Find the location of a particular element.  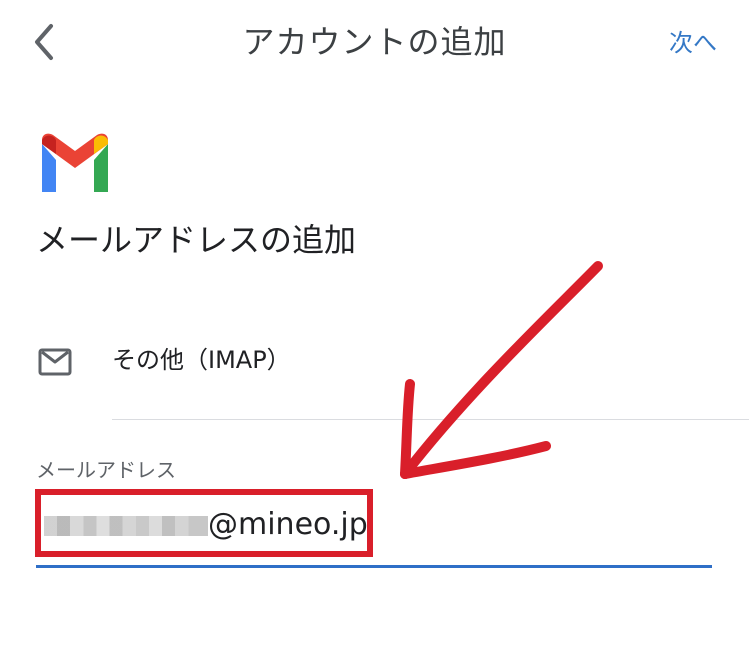

provider-option-imap: その他（IMAP） is located at coordinates (374, 362).